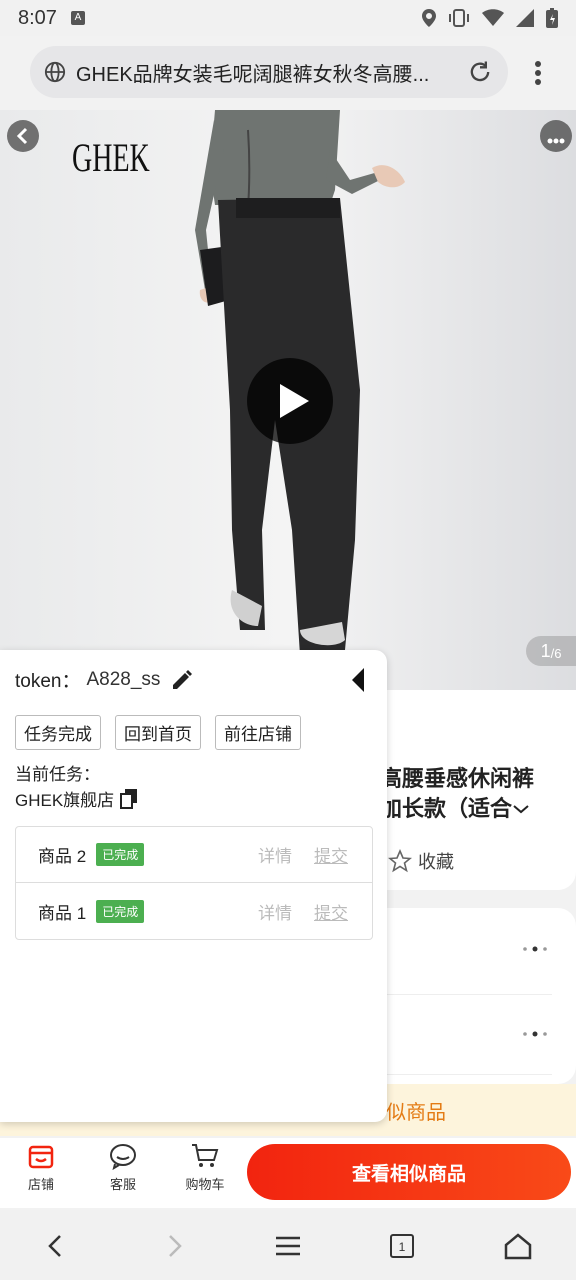 This screenshot has height=1280, width=576. What do you see at coordinates (400, 861) in the screenshot?
I see `star-icon` at bounding box center [400, 861].